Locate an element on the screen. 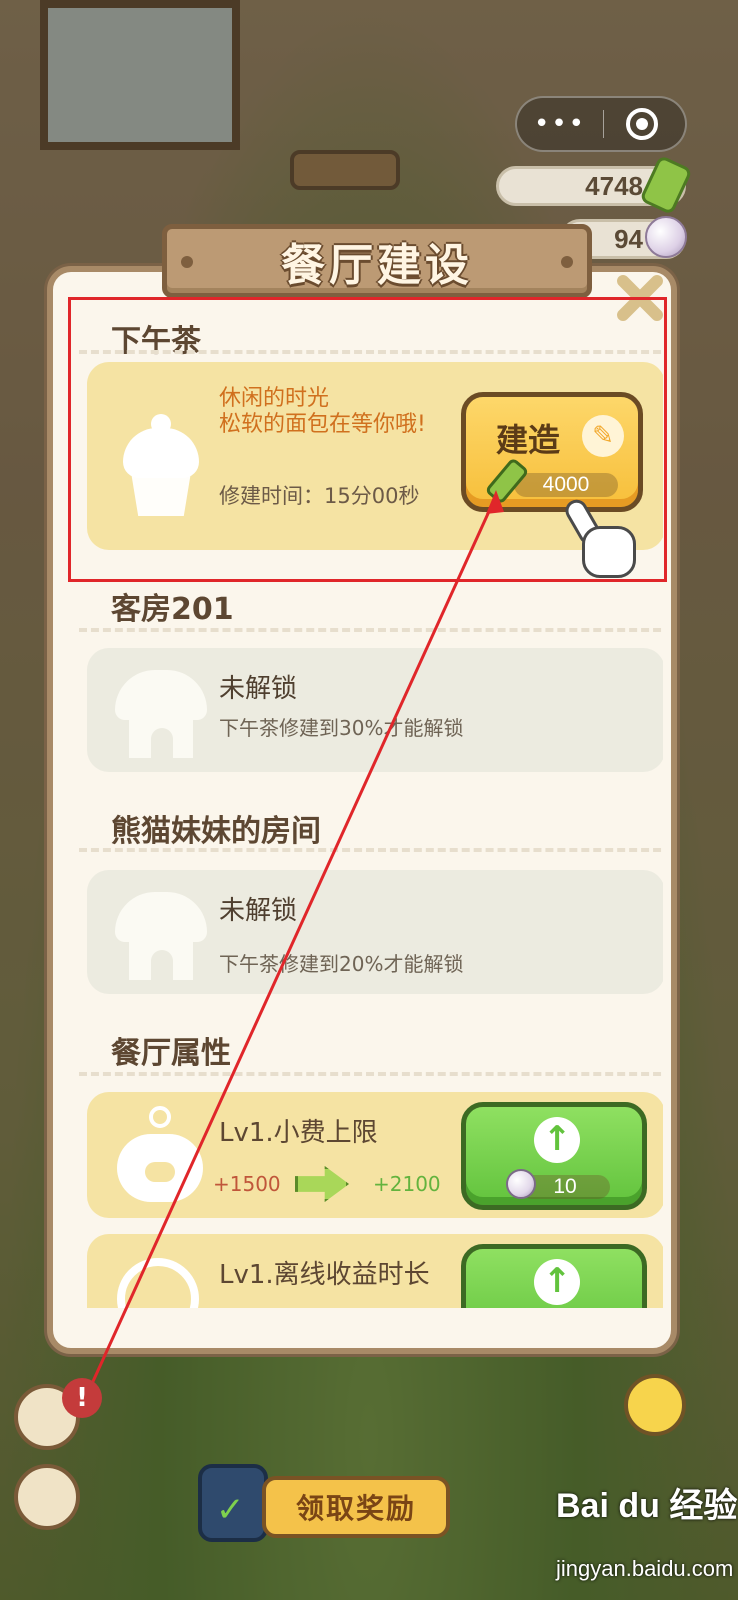  attribute-next-value: +2100 is located at coordinates (407, 1184).